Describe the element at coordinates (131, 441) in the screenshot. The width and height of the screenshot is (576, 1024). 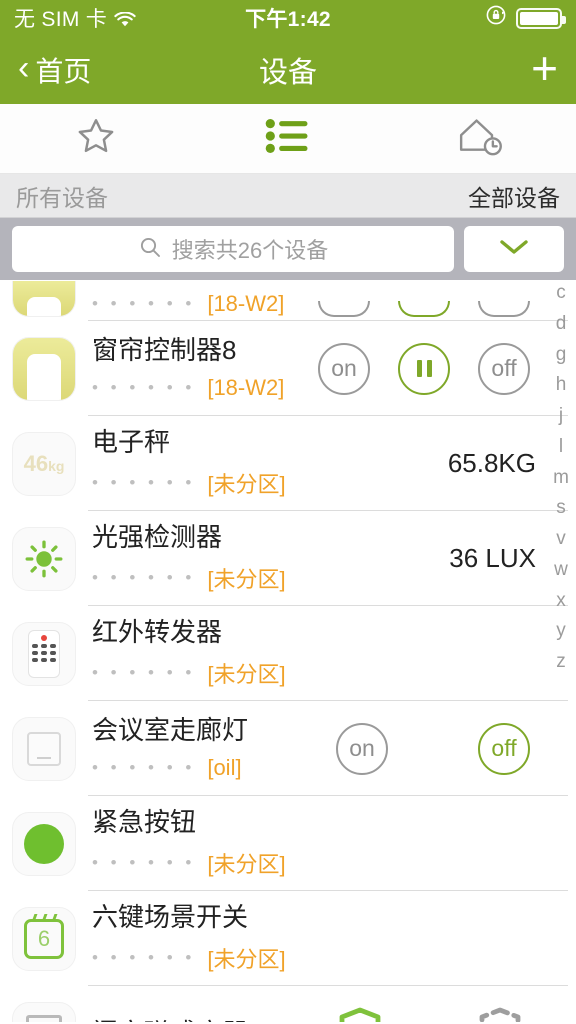
I see `device-name: 电子秤` at that location.